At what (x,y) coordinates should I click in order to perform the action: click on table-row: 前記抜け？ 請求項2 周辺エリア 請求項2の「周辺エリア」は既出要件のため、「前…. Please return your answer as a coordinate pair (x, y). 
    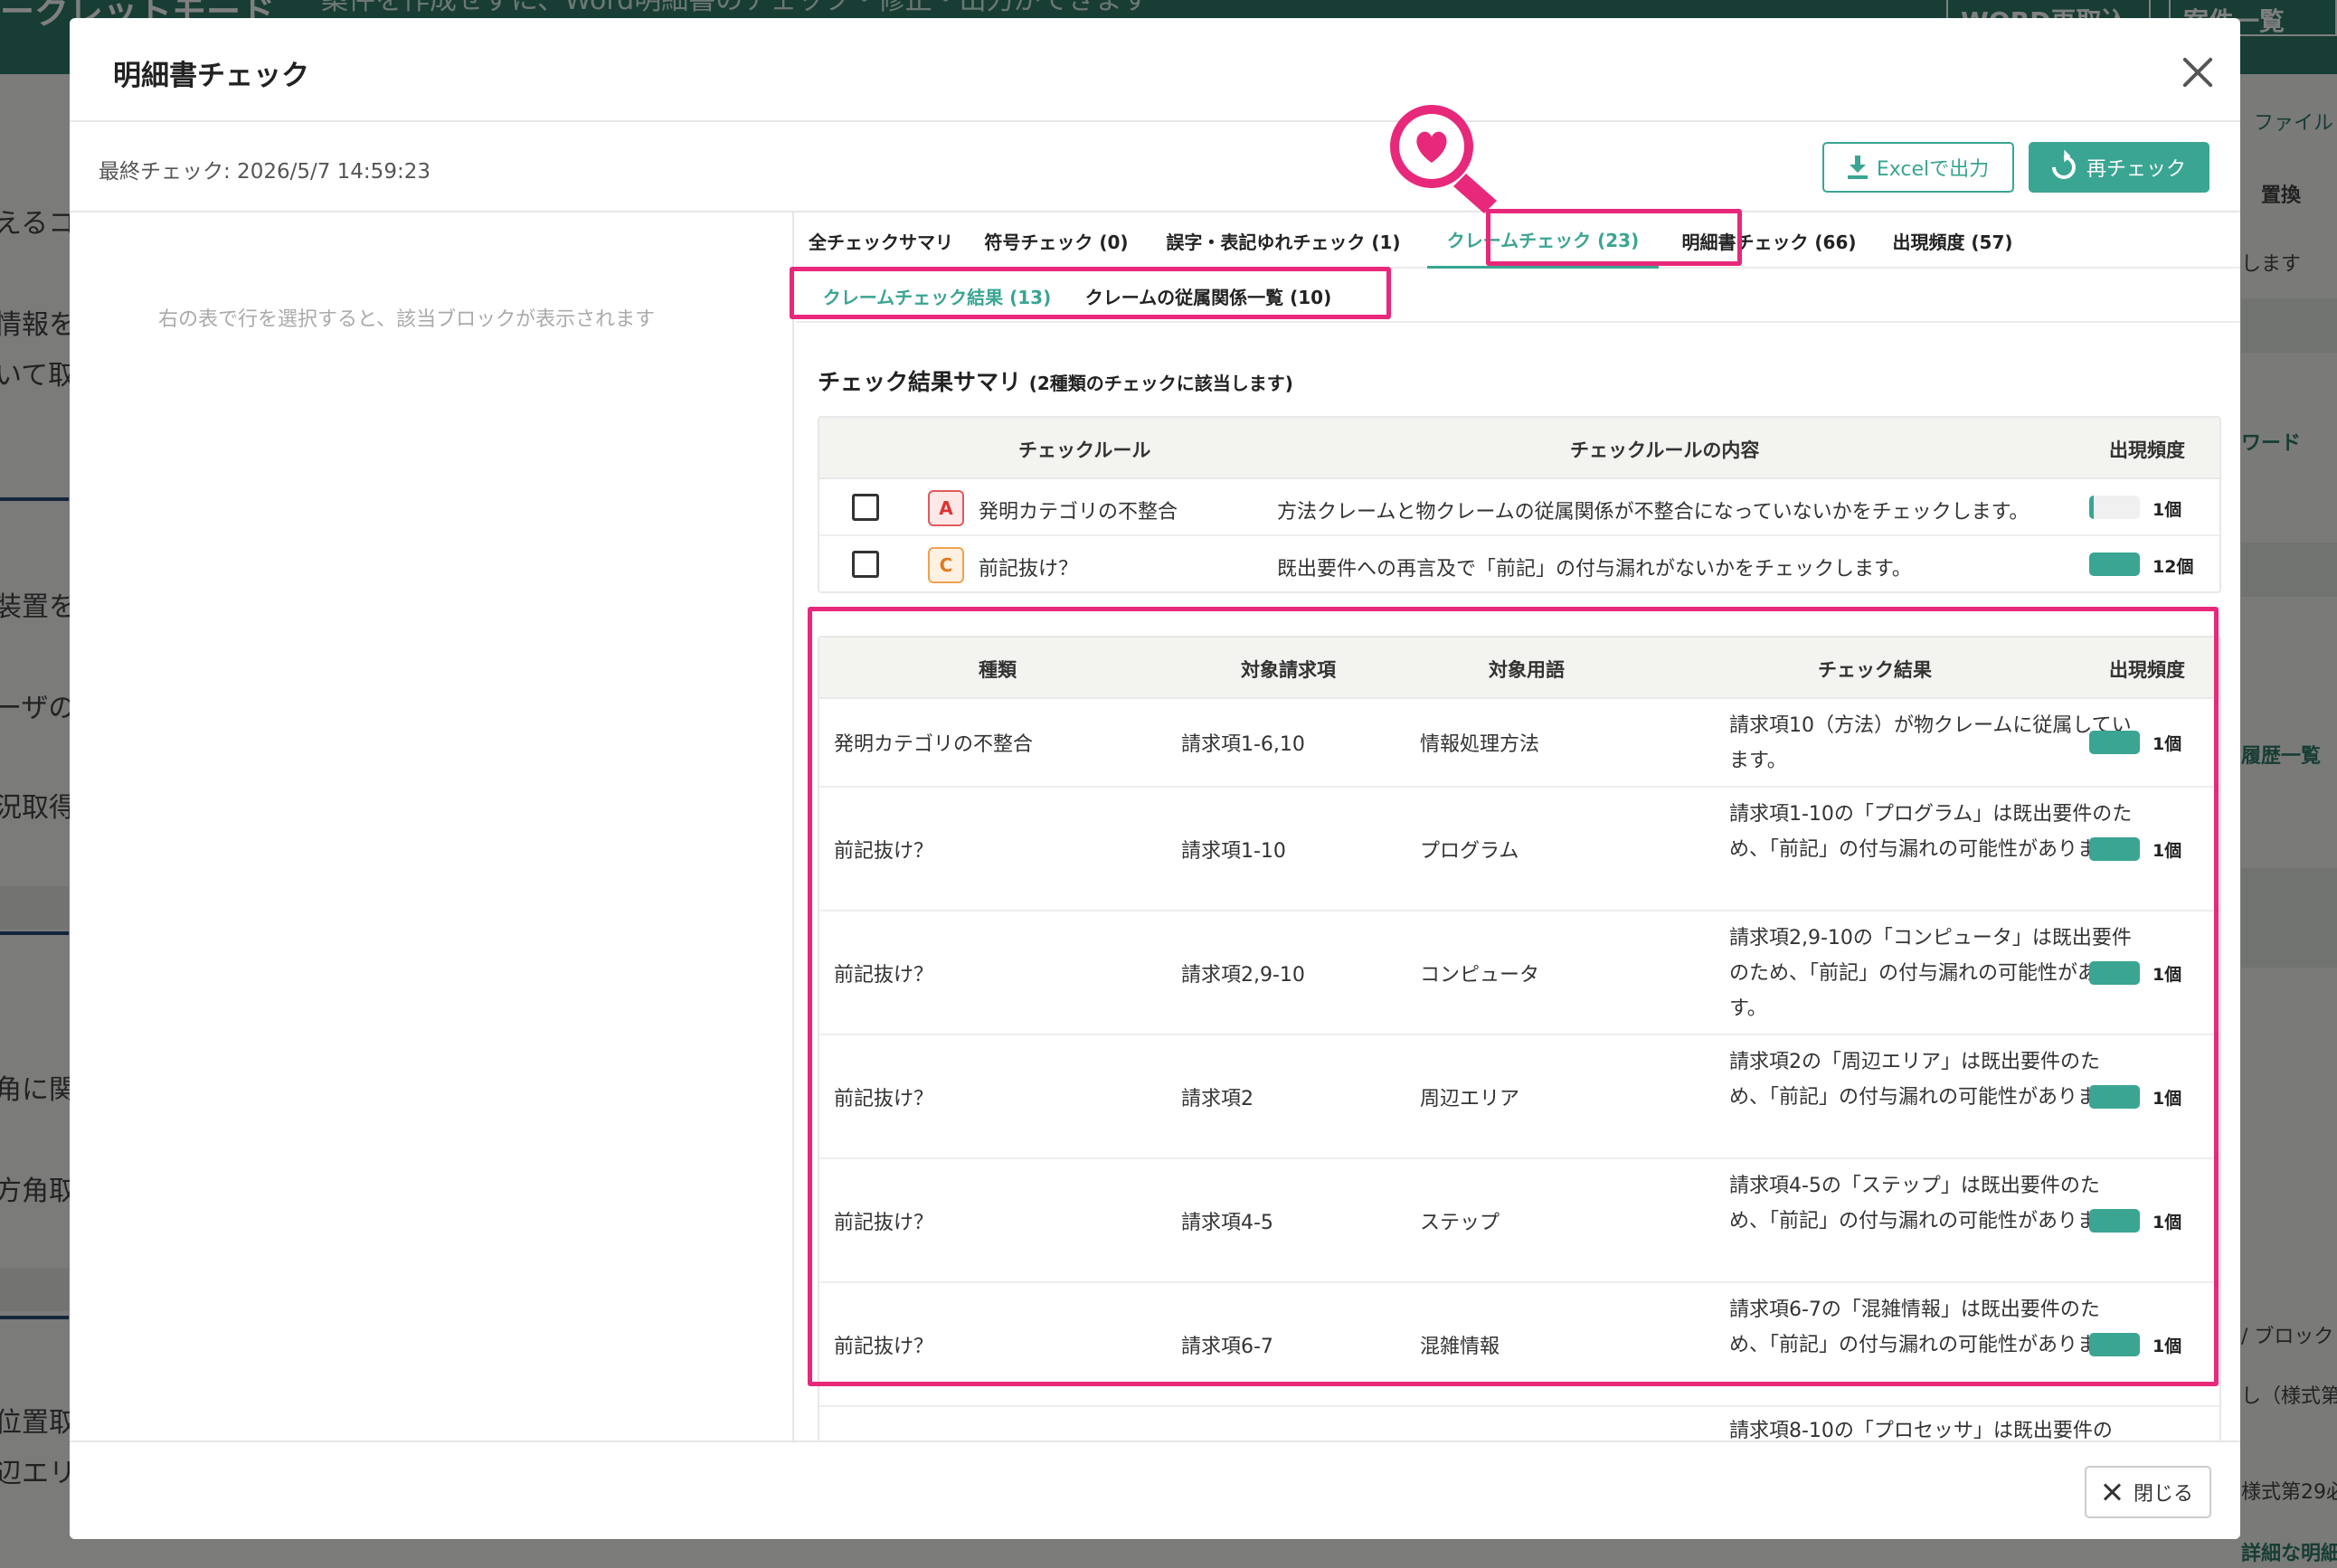
    Looking at the image, I should click on (1519, 1097).